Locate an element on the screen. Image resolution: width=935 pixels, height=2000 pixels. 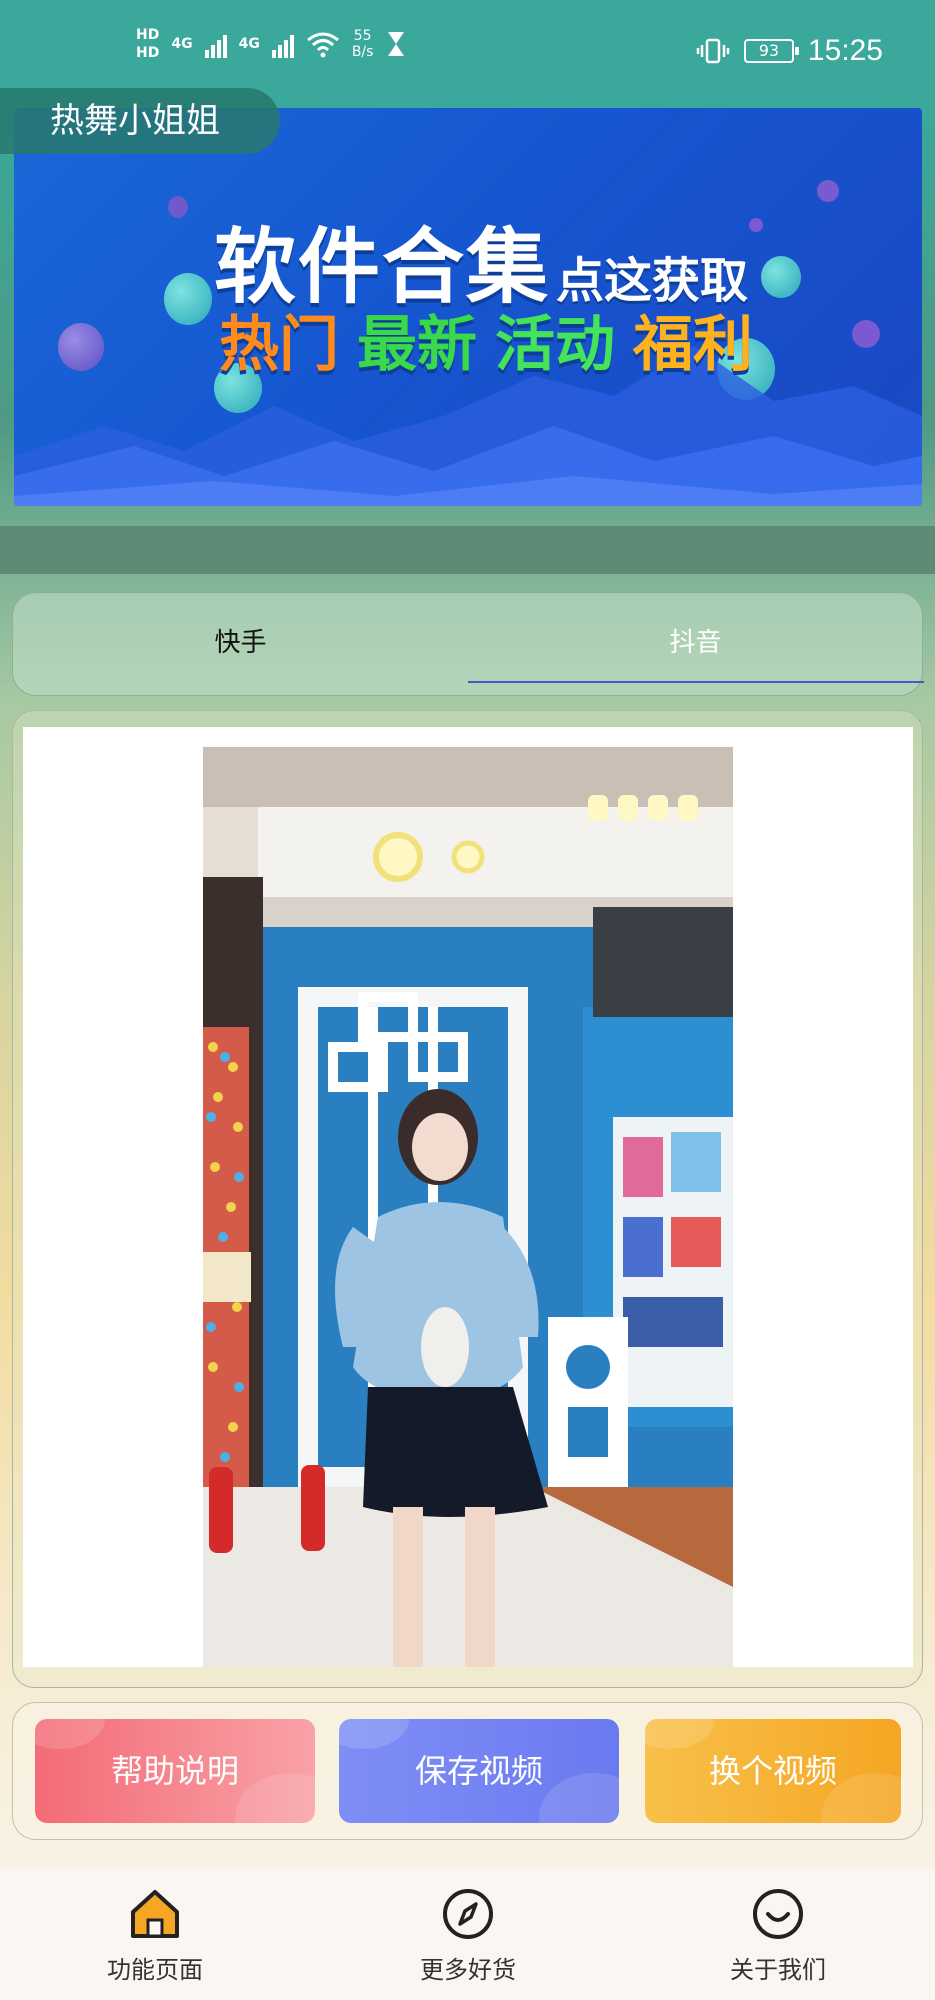
net-speed-value: 55 is located at coordinates (362, 36).